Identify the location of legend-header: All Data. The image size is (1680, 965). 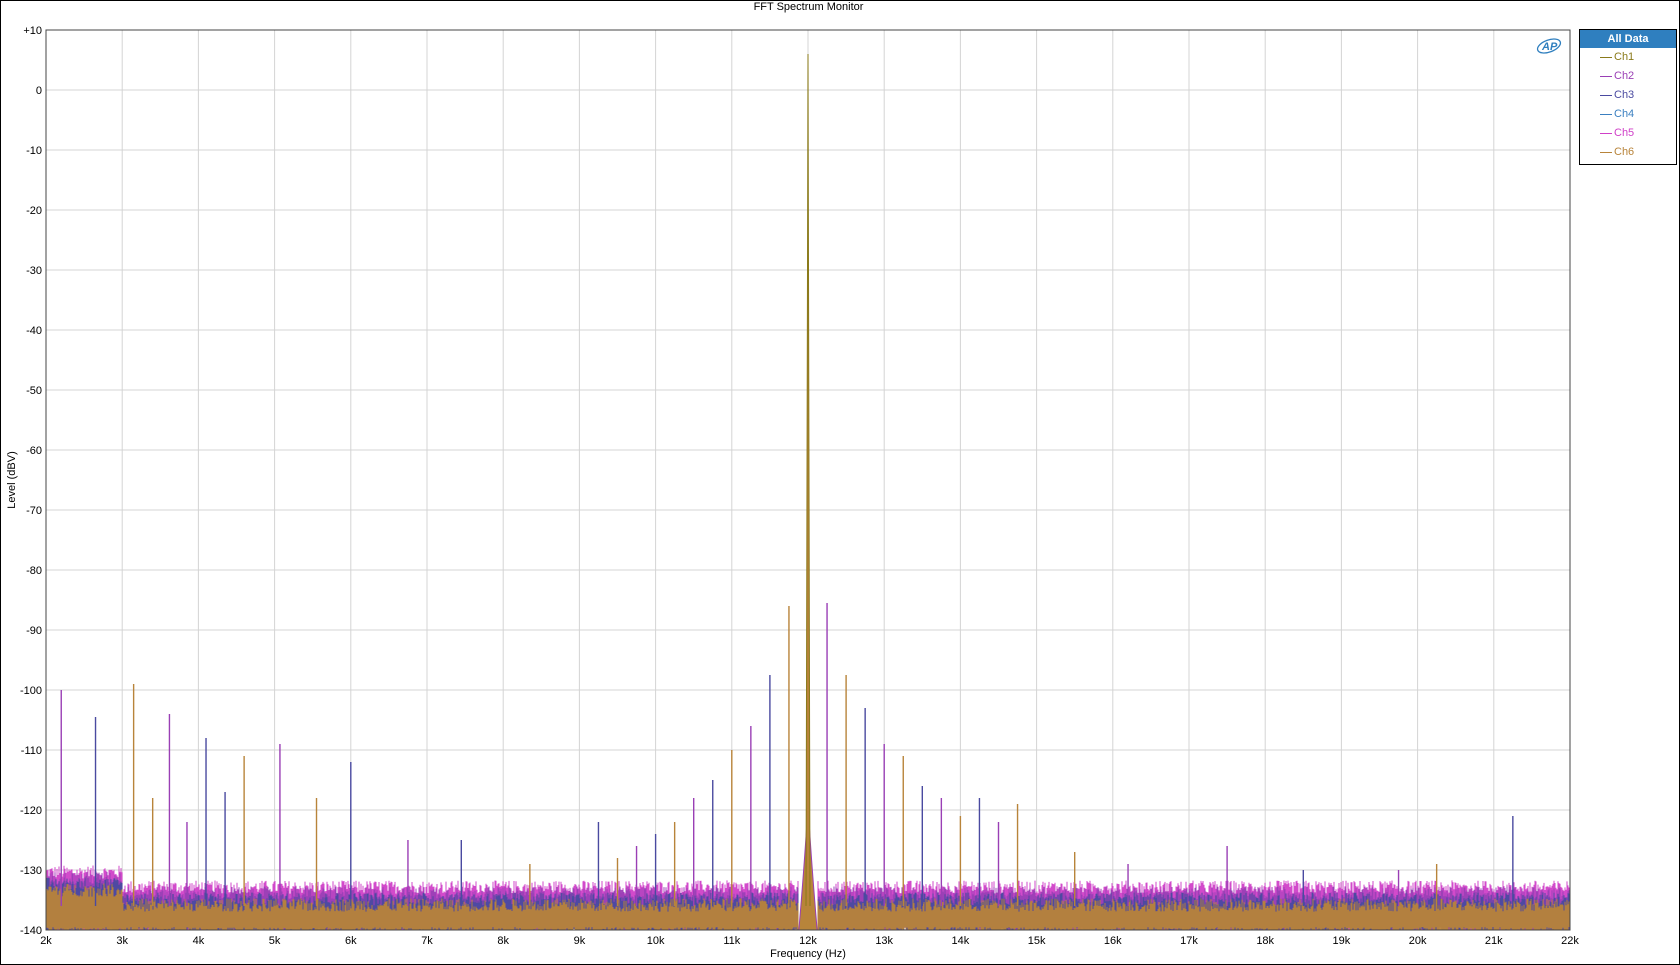
(1628, 39).